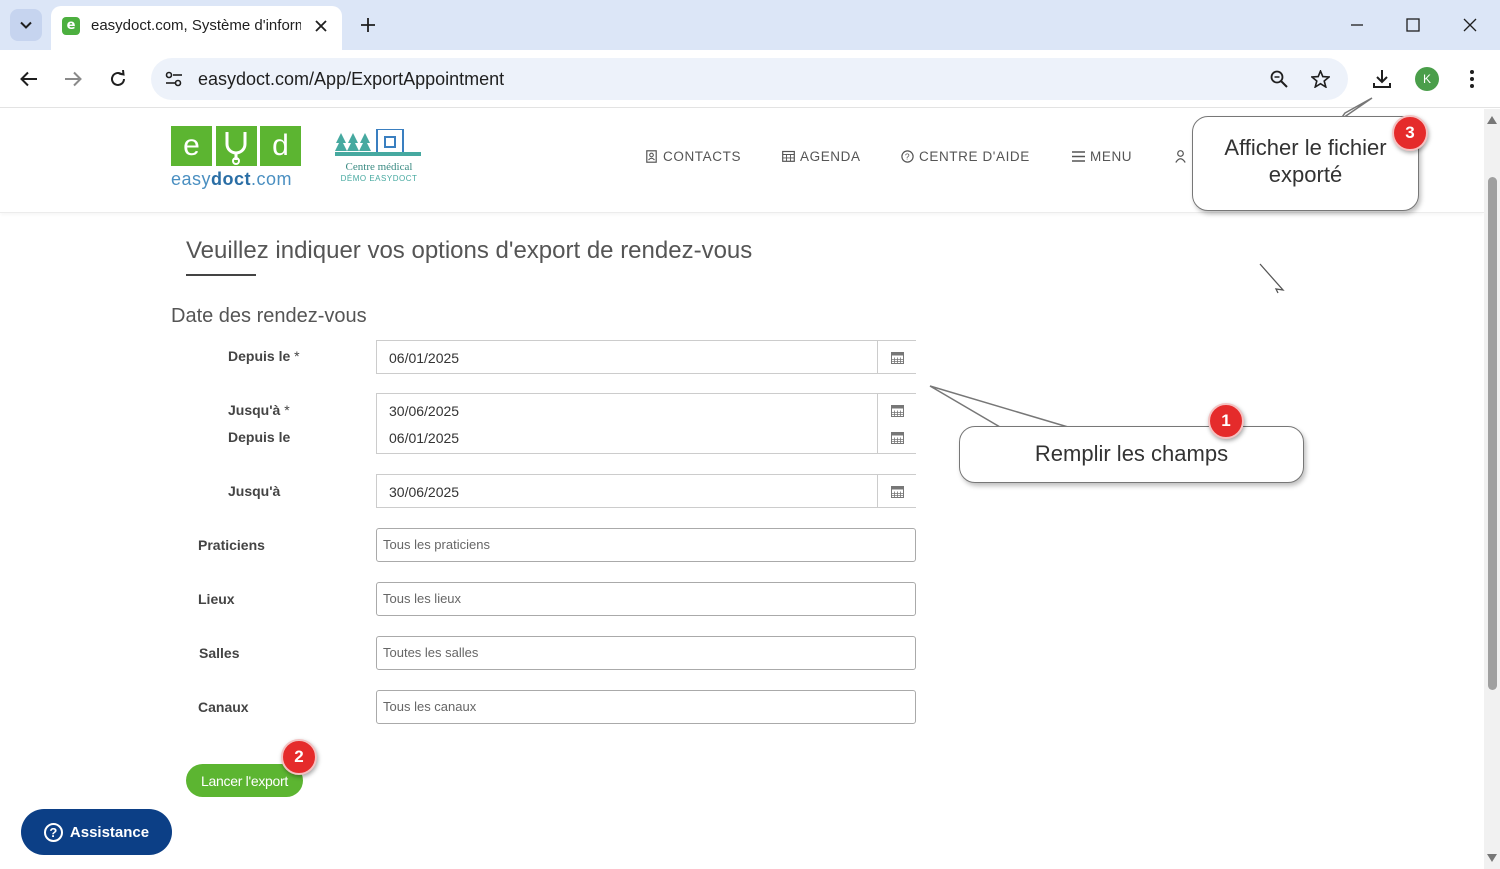 This screenshot has width=1500, height=869. I want to click on callout-3-line1: Afficher le fichier, so click(1305, 147).